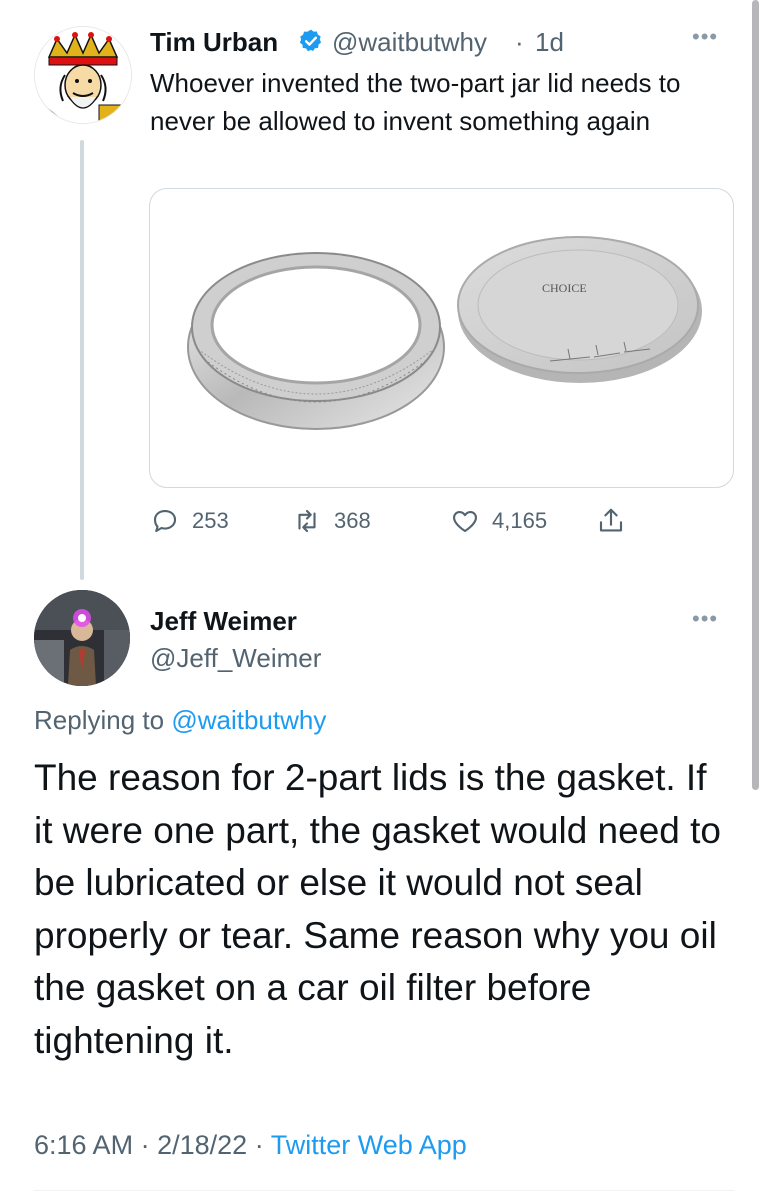 The height and width of the screenshot is (1200, 766). What do you see at coordinates (369, 1145) in the screenshot?
I see `source-app-link: Twitter Web App` at bounding box center [369, 1145].